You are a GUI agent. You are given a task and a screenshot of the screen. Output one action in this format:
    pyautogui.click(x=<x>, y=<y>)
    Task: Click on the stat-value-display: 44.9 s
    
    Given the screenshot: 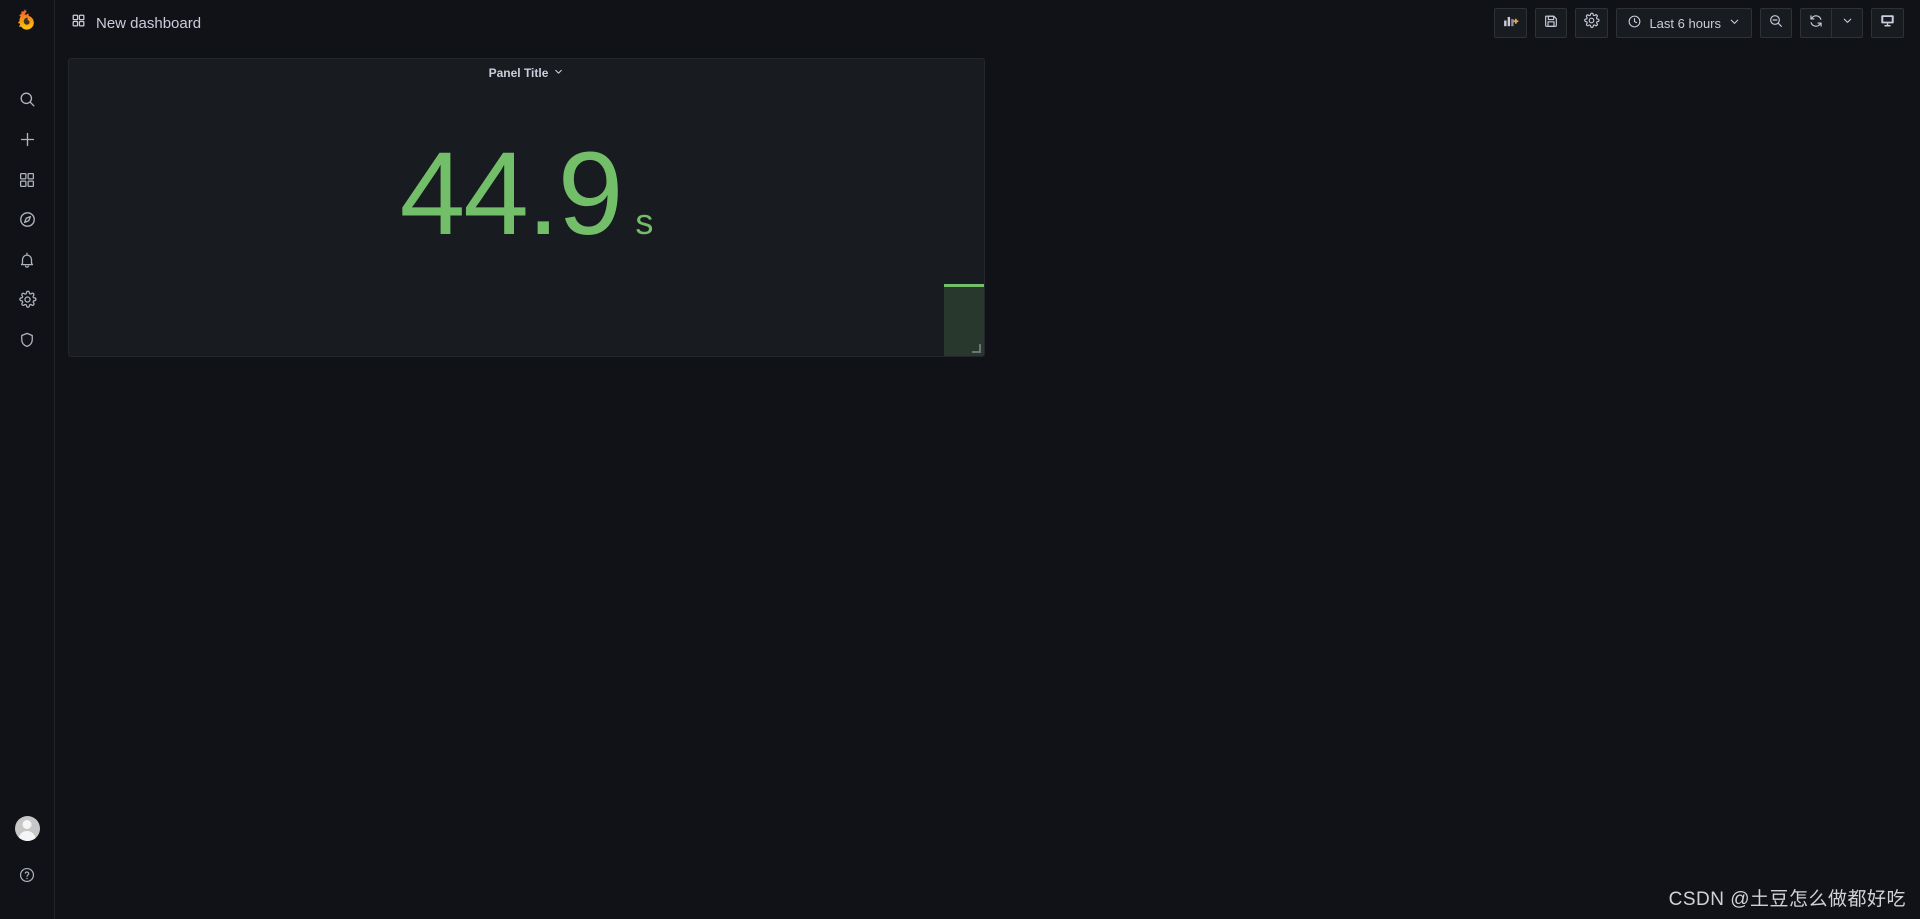 What is the action you would take?
    pyautogui.click(x=526, y=194)
    